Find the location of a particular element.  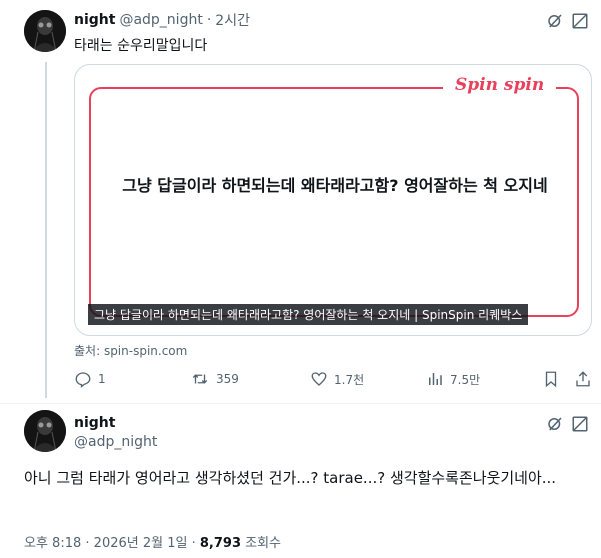

views-button: 7.5만 is located at coordinates (453, 379).